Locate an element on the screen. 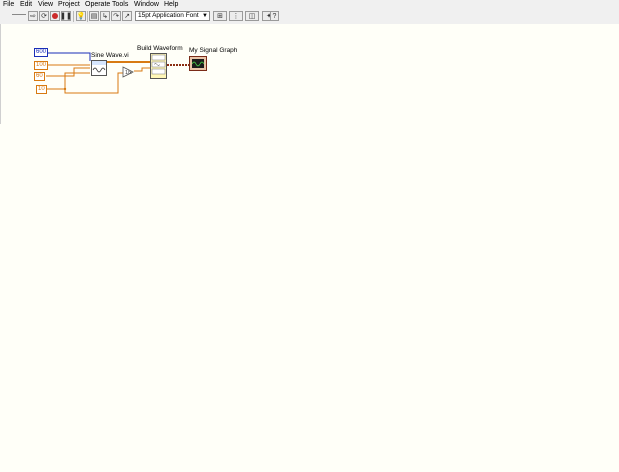 This screenshot has height=472, width=619. build-waveform-icon is located at coordinates (158, 64).